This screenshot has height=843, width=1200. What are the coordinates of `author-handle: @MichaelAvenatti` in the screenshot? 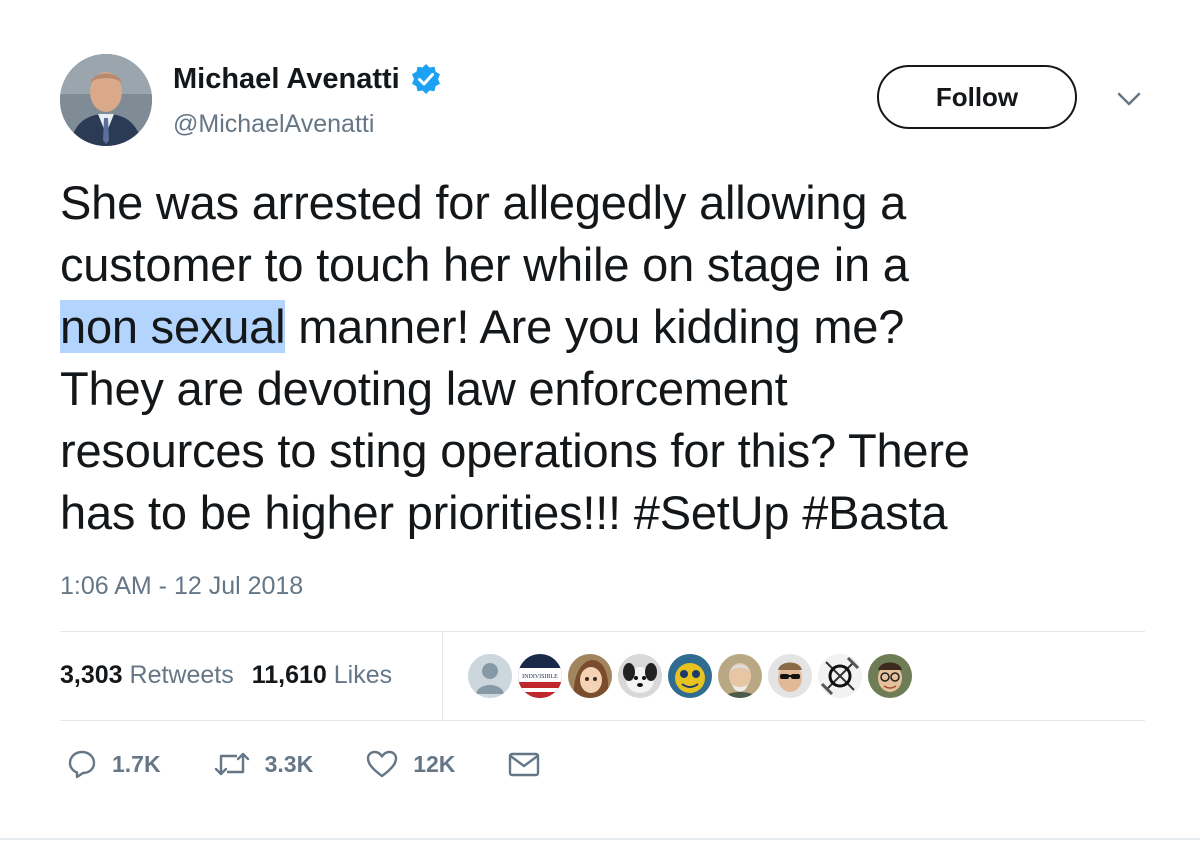 It's located at (273, 124).